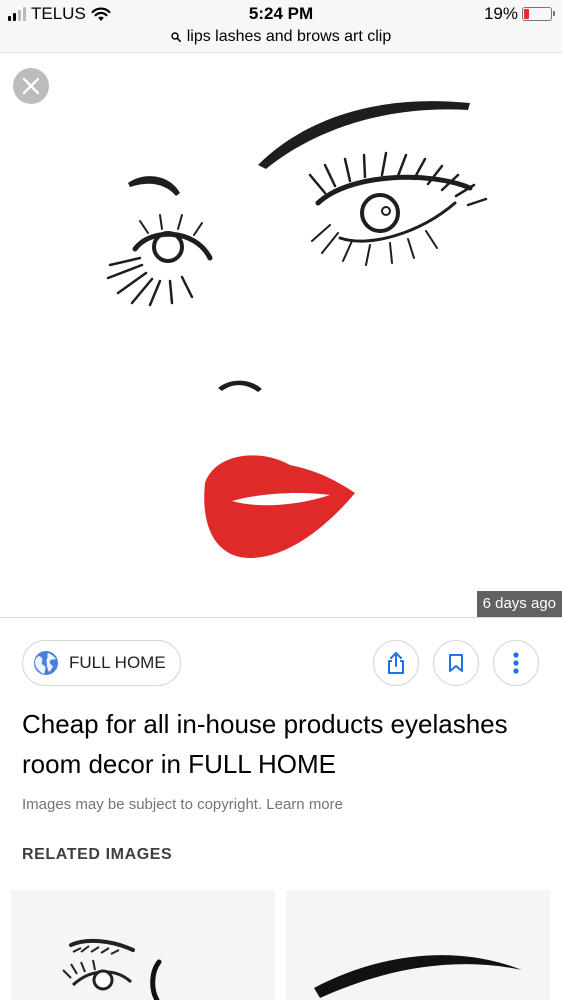 The height and width of the screenshot is (1000, 562). I want to click on share-button, so click(396, 663).